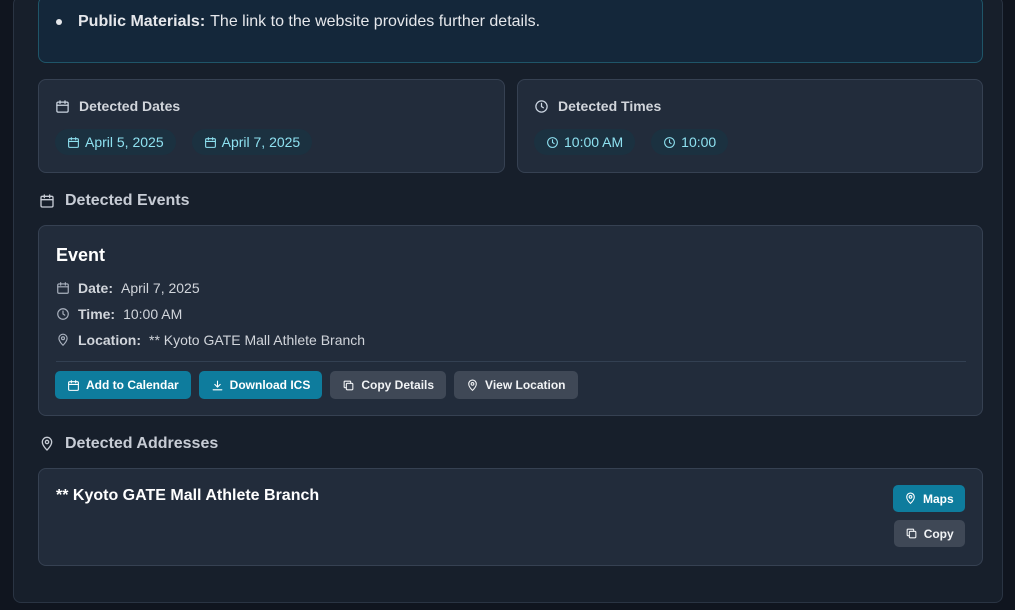 The image size is (1015, 610). Describe the element at coordinates (510, 31) in the screenshot. I see `summary-box` at that location.